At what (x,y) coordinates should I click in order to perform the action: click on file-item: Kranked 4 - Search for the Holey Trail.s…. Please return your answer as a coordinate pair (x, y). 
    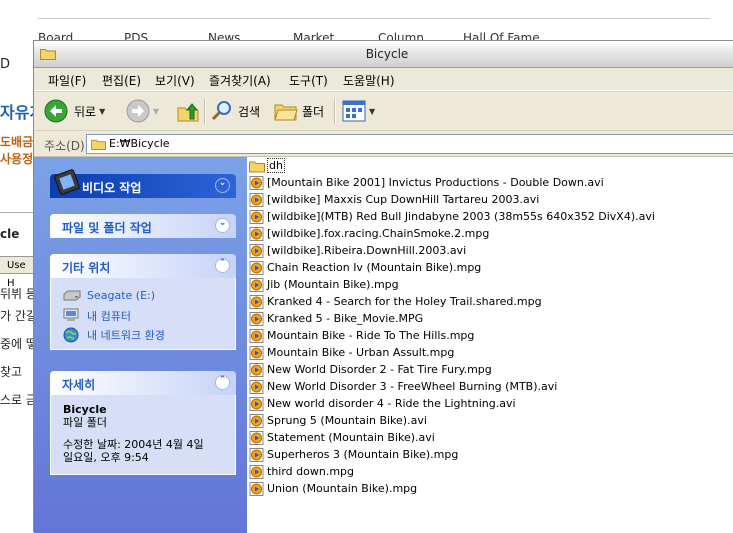
    Looking at the image, I should click on (395, 301).